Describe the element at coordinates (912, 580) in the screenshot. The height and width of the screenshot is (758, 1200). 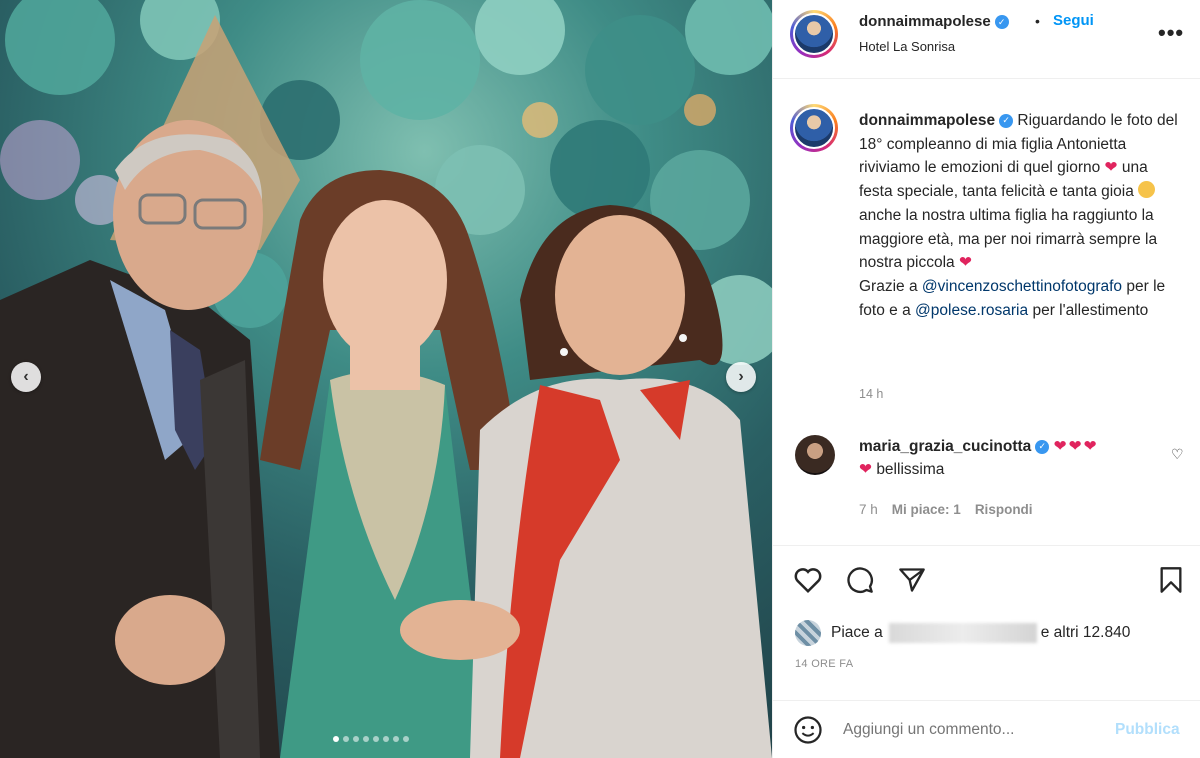
I see `share-icon` at that location.